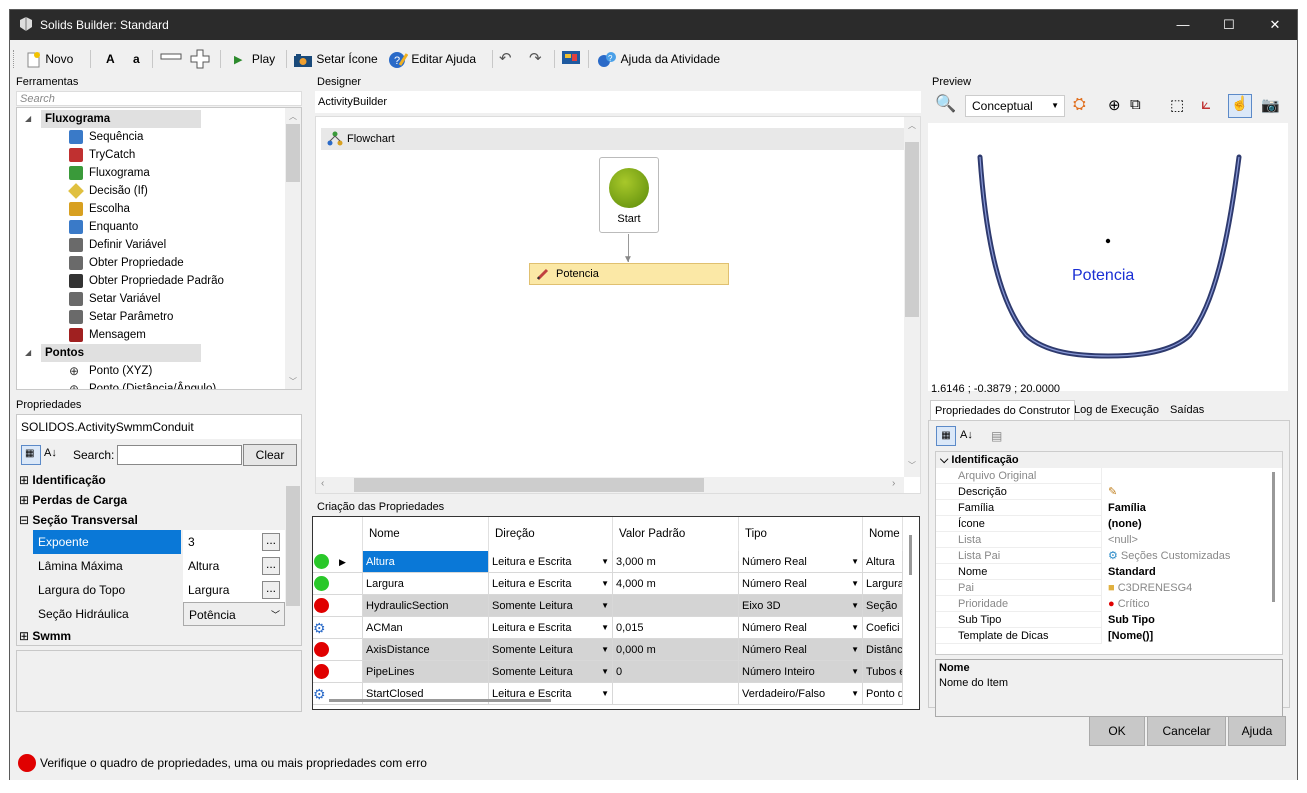  Describe the element at coordinates (1206, 104) in the screenshot. I see `axes-icon: ⟀` at that location.